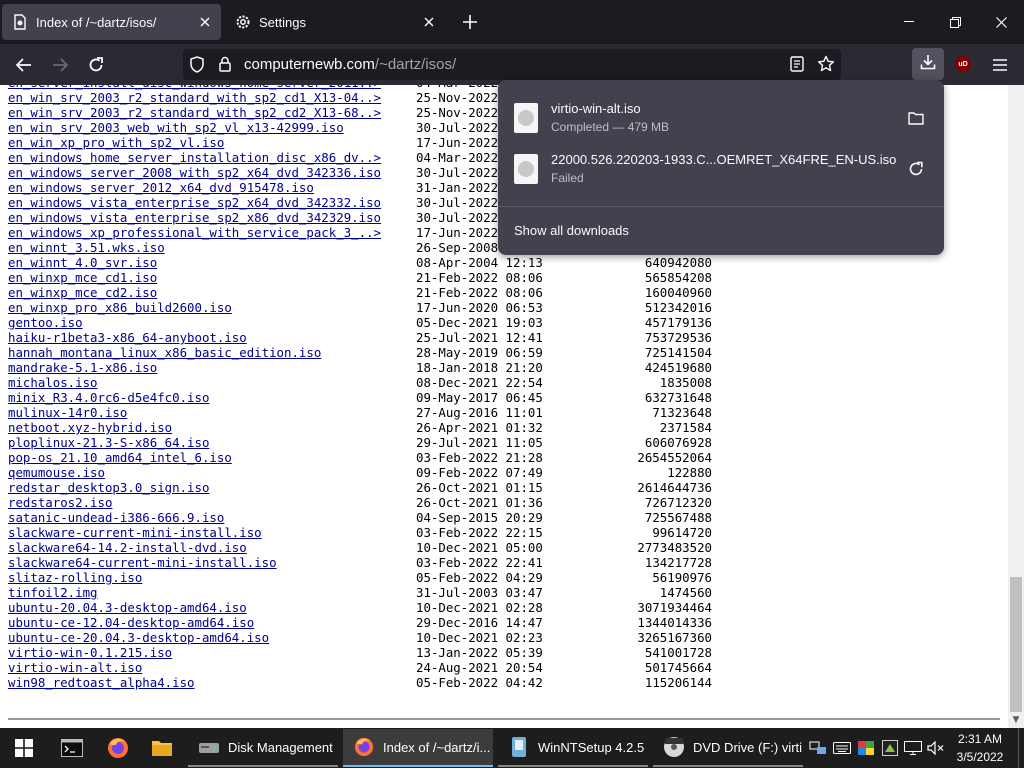 The height and width of the screenshot is (768, 1024). Describe the element at coordinates (225, 66) in the screenshot. I see `lock-icon` at that location.